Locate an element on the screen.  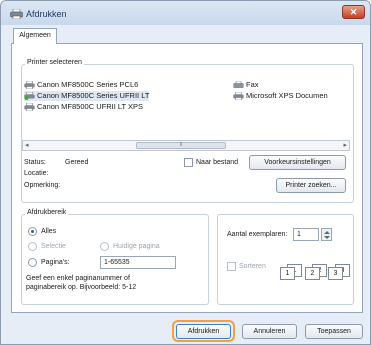
cancel-button: Annuleren is located at coordinates (269, 331).